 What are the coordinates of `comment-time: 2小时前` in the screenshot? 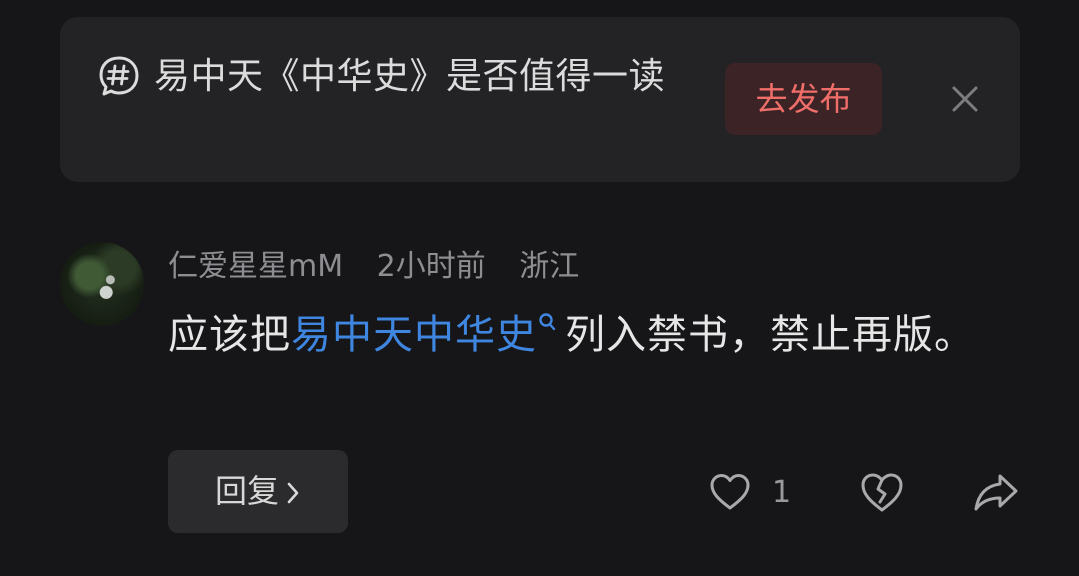 It's located at (431, 266).